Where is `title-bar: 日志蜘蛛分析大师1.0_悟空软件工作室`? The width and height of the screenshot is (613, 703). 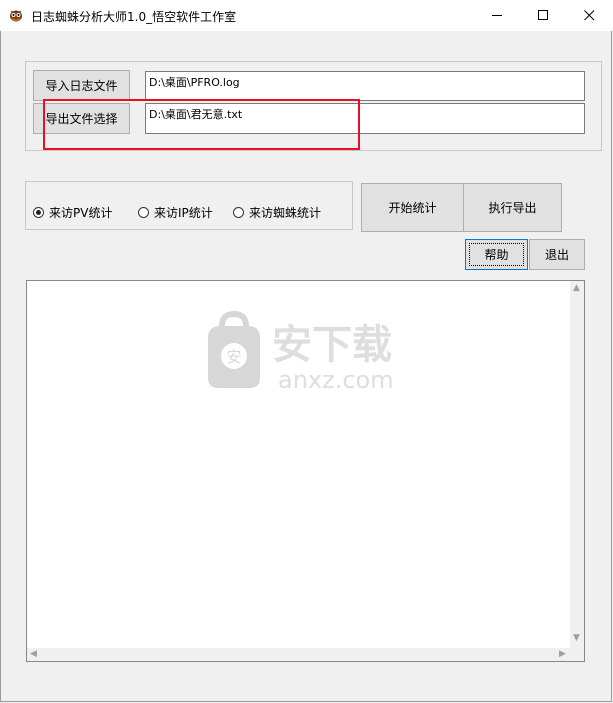
title-bar: 日志蜘蛛分析大师1.0_悟空软件工作室 is located at coordinates (306, 15).